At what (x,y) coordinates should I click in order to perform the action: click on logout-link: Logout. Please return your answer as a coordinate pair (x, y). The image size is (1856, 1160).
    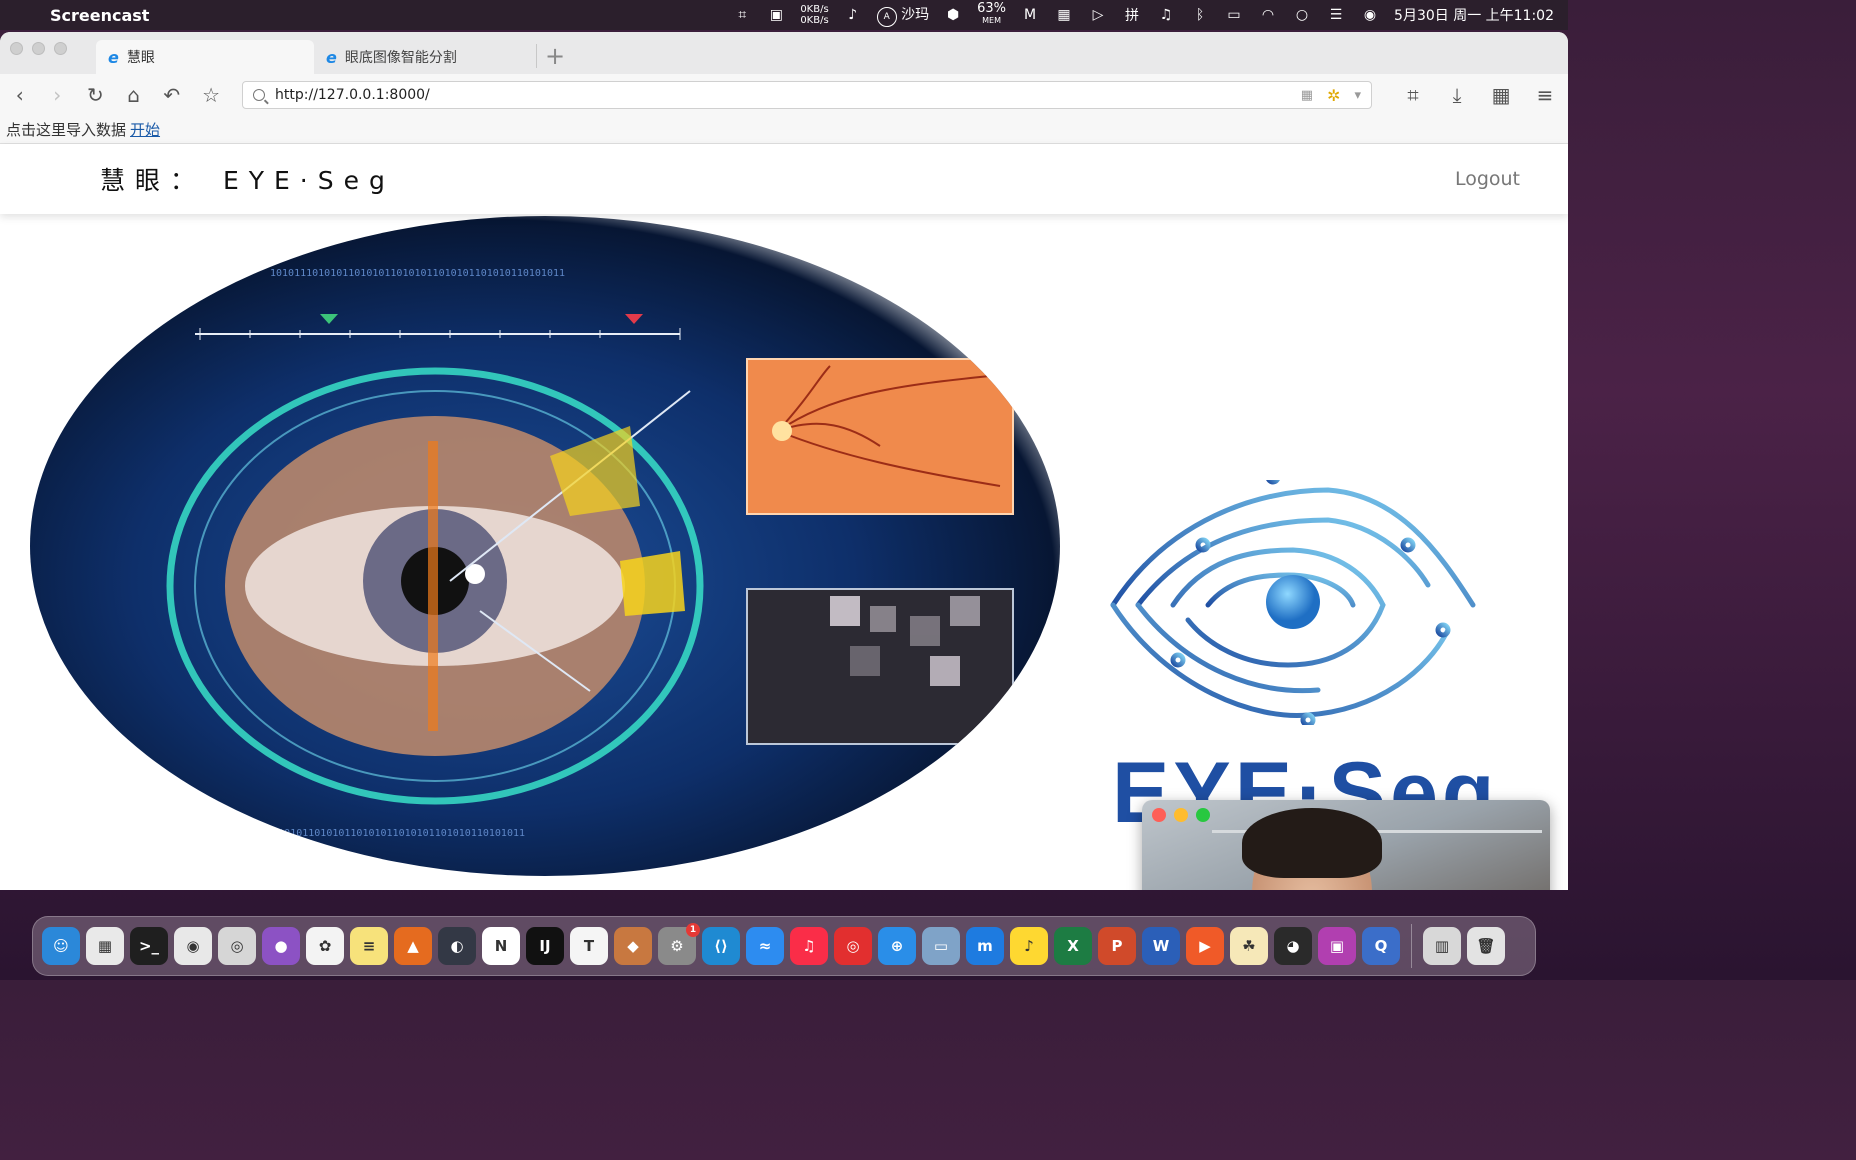
    Looking at the image, I should click on (1487, 179).